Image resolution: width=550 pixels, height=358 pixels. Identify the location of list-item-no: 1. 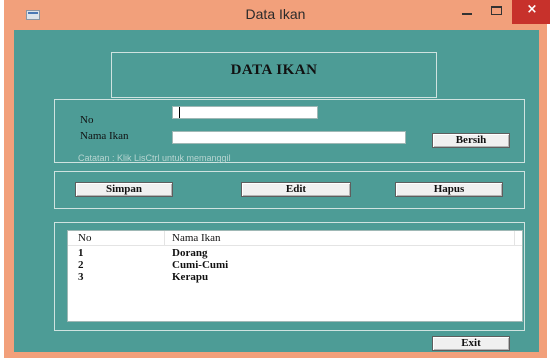
(81, 253).